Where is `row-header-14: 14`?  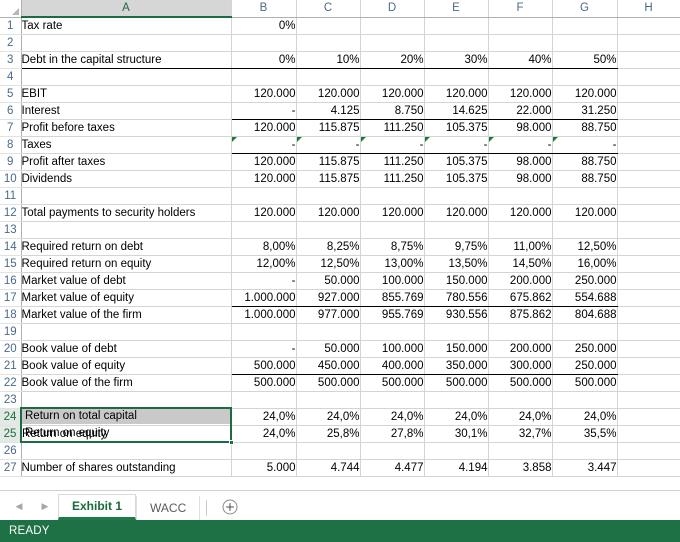
row-header-14: 14 is located at coordinates (11, 247).